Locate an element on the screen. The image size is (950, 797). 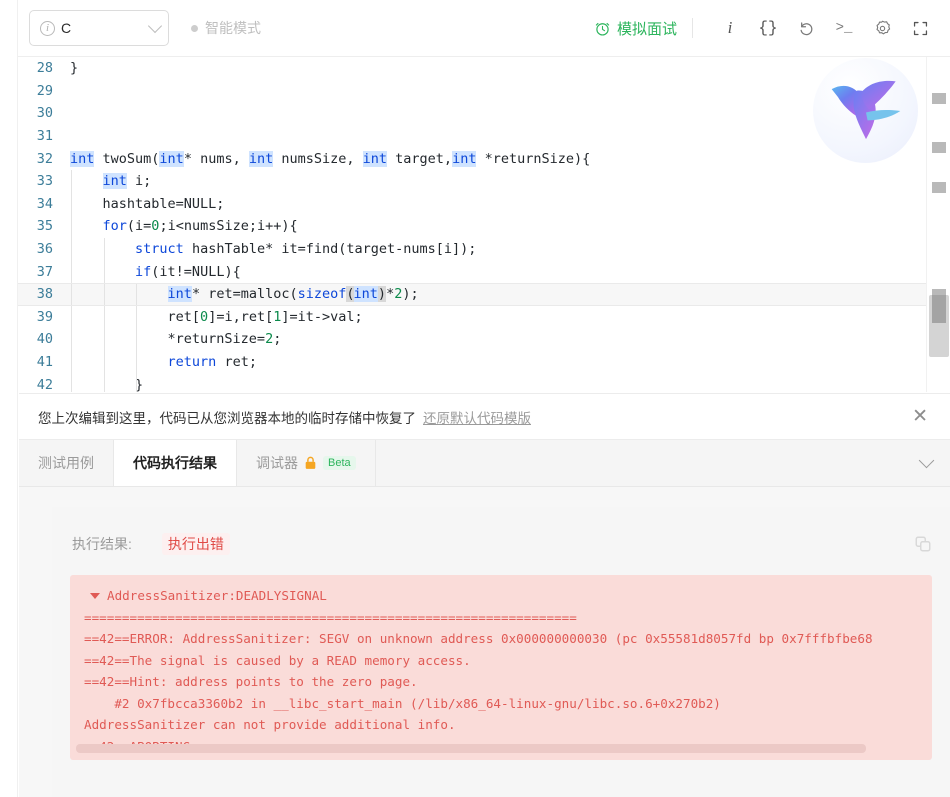
restore-notice: 您上次编辑到这里，代码已从您浏览器本地的临时存储中恢复了 还原默认代码模版 ✕ is located at coordinates (484, 416).